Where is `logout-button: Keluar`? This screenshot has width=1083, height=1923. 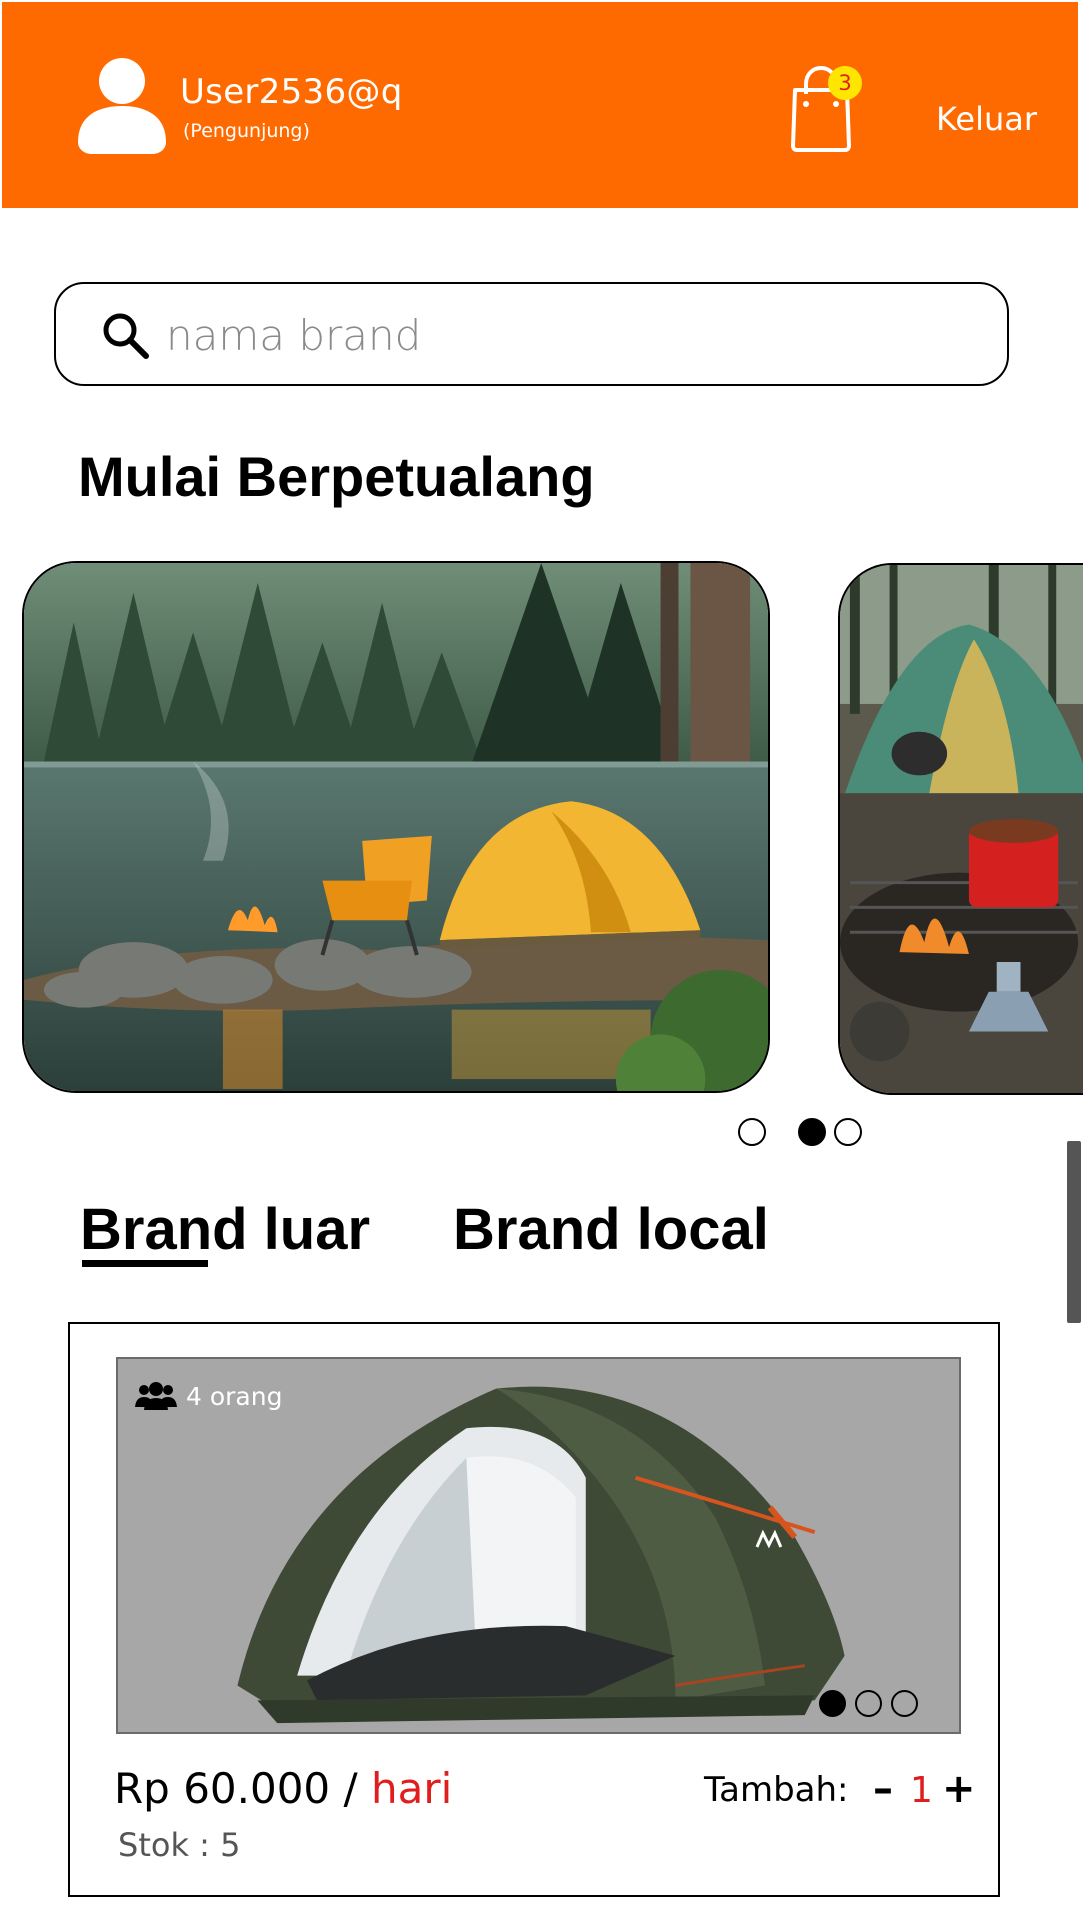 logout-button: Keluar is located at coordinates (986, 119).